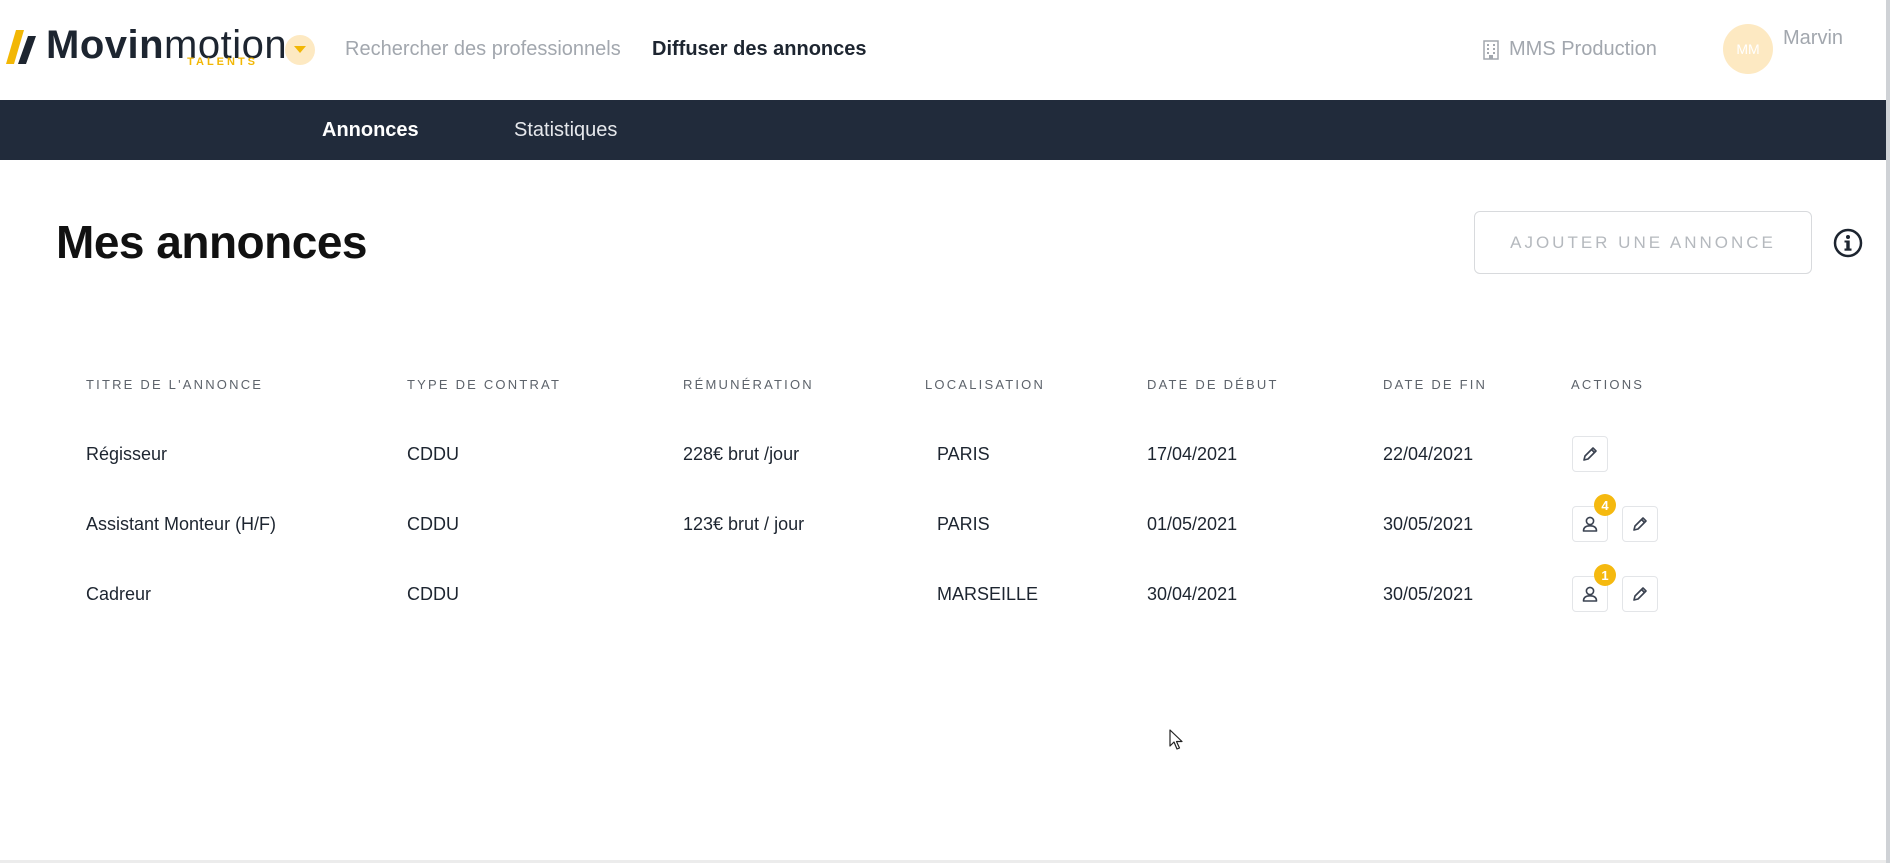 This screenshot has width=1890, height=863. Describe the element at coordinates (1848, 243) in the screenshot. I see `info-icon` at that location.